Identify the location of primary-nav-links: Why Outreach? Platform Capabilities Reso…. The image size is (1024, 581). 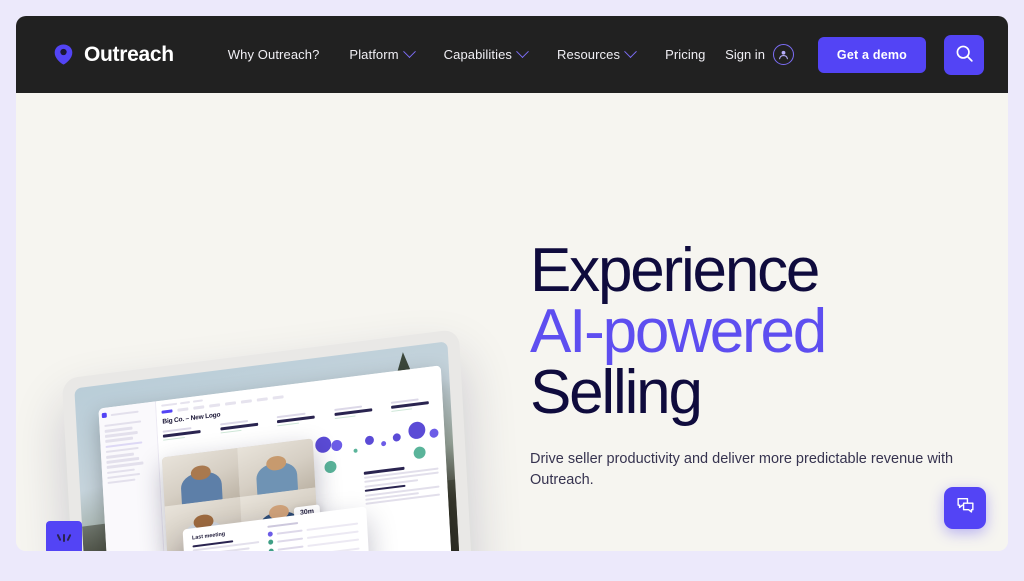
(467, 53).